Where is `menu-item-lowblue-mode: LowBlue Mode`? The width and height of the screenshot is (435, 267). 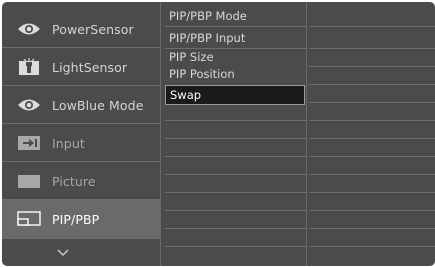 menu-item-lowblue-mode: LowBlue Mode is located at coordinates (81, 105).